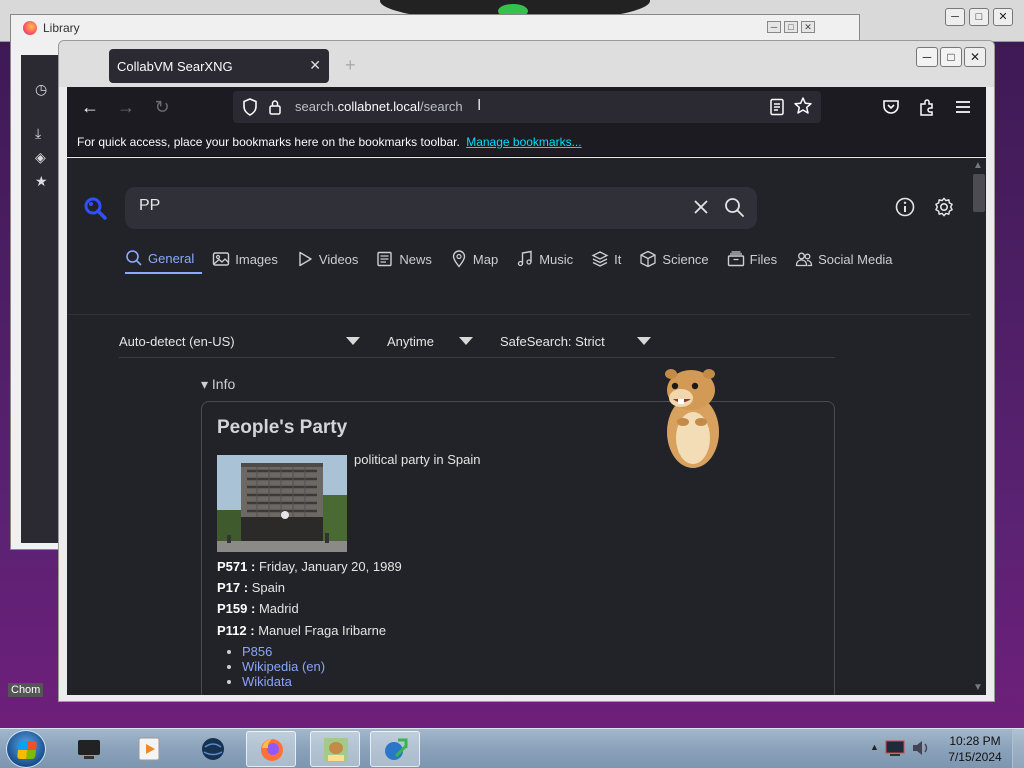 The height and width of the screenshot is (768, 1024). Describe the element at coordinates (963, 107) in the screenshot. I see `hamburger-menu-icon` at that location.